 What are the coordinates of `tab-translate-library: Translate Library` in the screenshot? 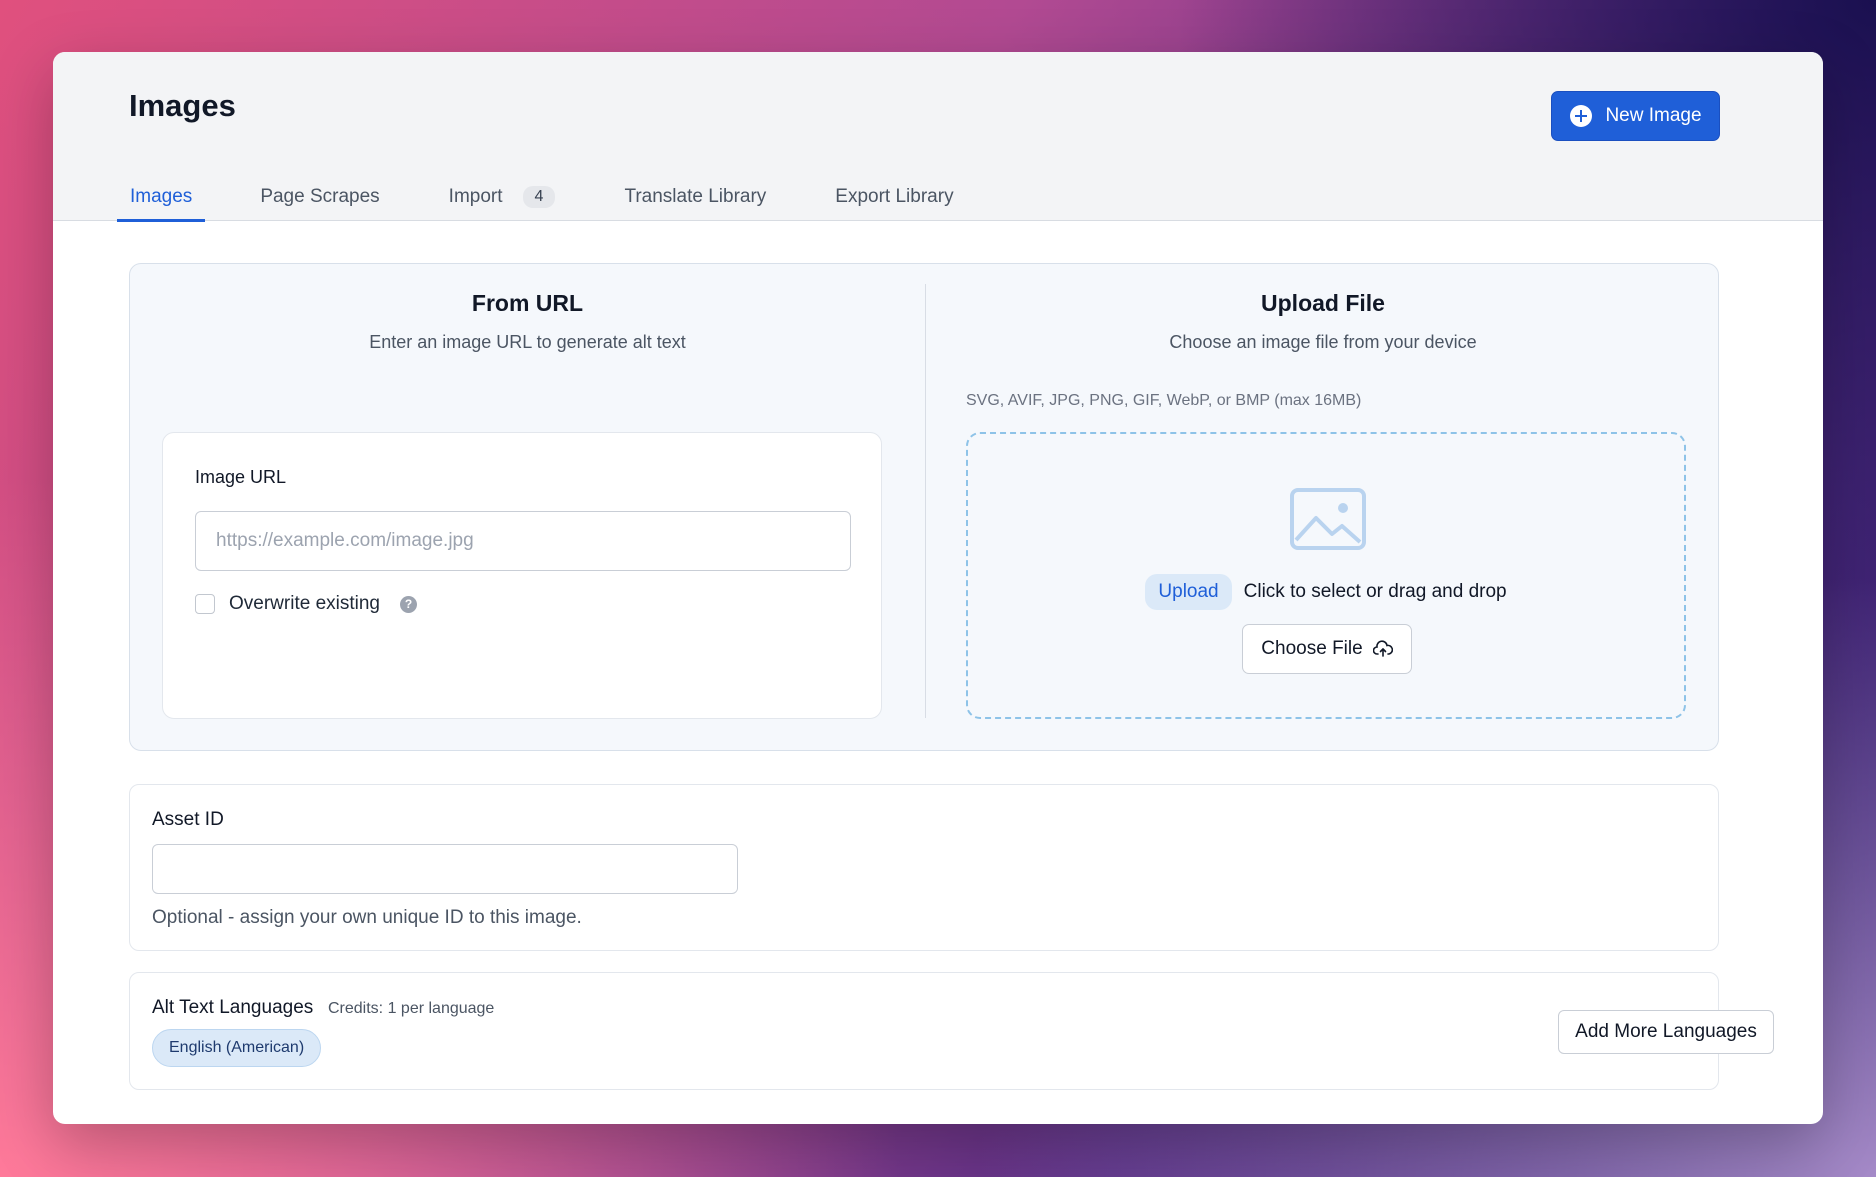 It's located at (695, 196).